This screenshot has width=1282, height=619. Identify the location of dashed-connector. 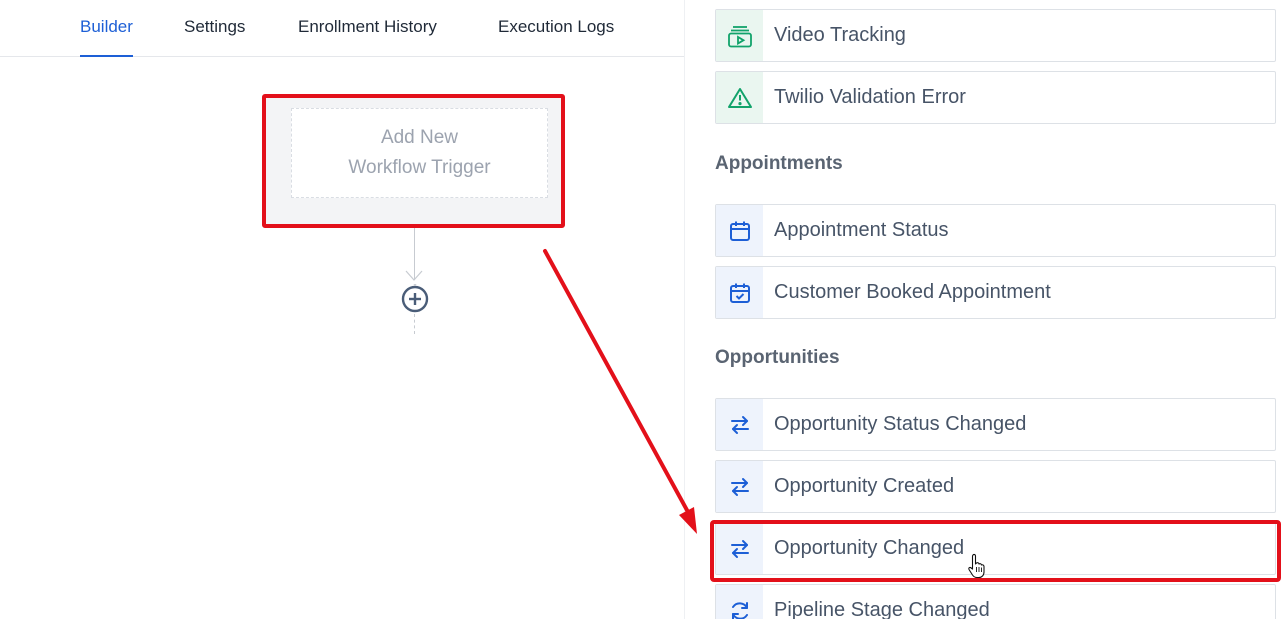
(414, 324).